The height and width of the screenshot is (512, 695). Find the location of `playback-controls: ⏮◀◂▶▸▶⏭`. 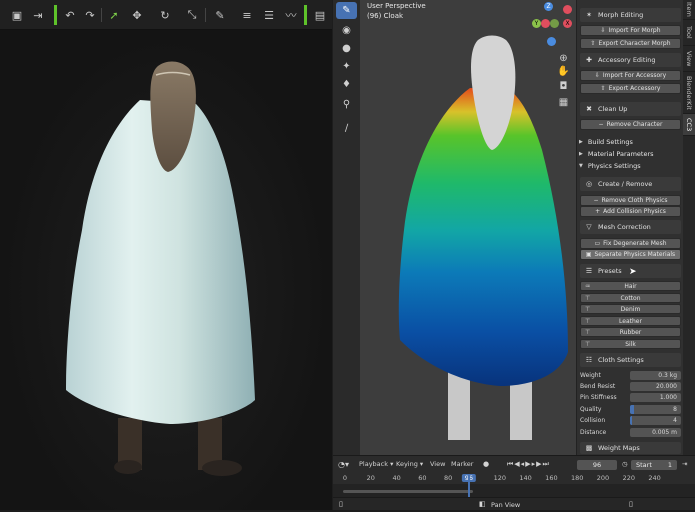

playback-controls: ⏮◀◂▶▸▶⏭ is located at coordinates (528, 464).